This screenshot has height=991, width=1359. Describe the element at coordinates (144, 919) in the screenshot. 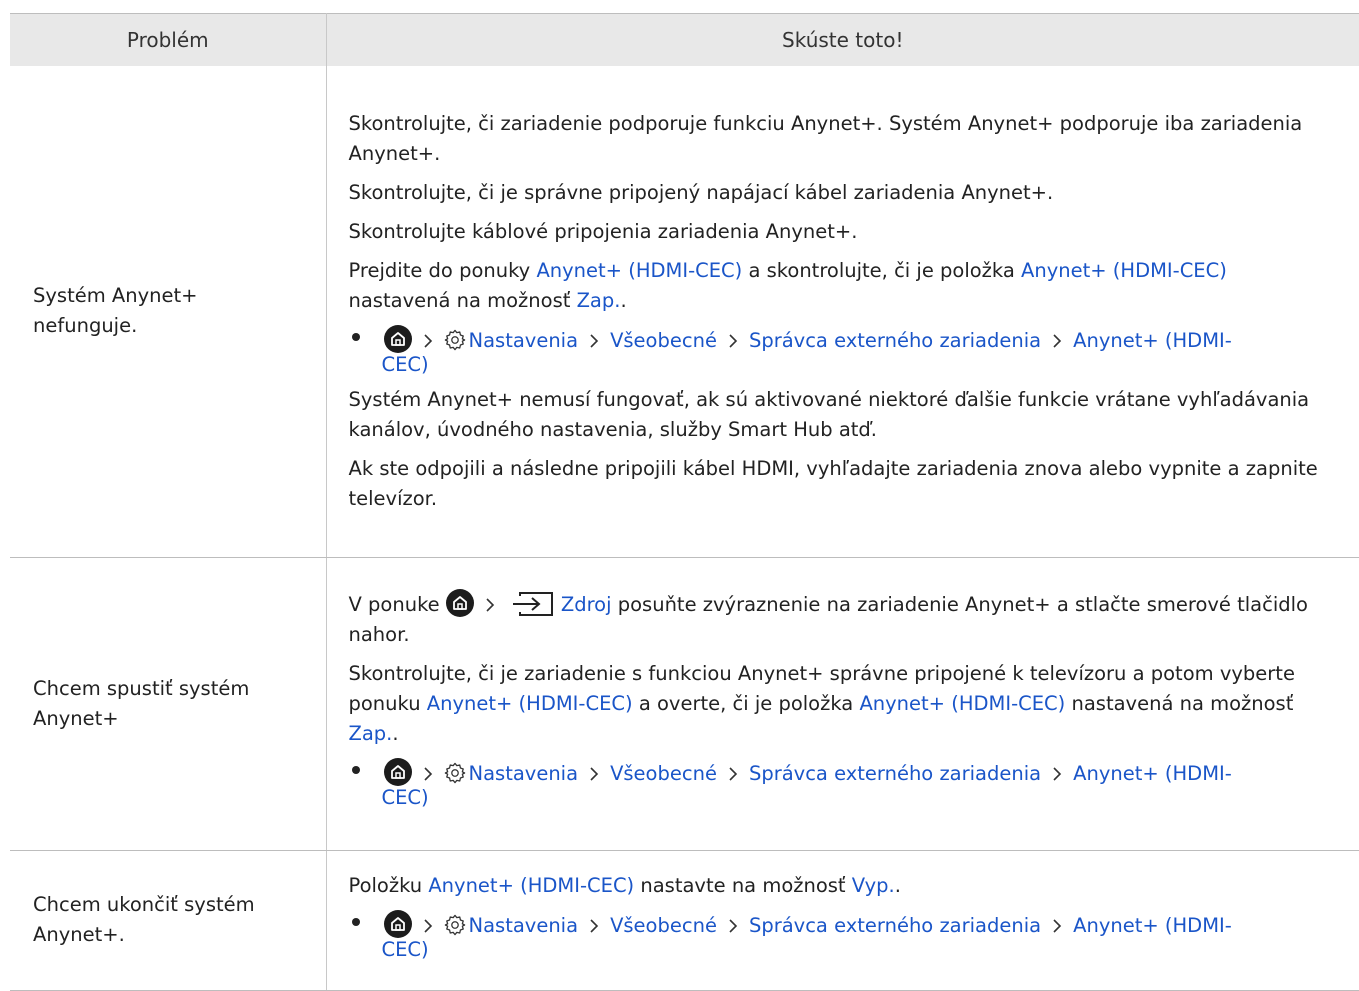

I see `problem-text: Chcem ukončiť systém Anynet+.` at that location.